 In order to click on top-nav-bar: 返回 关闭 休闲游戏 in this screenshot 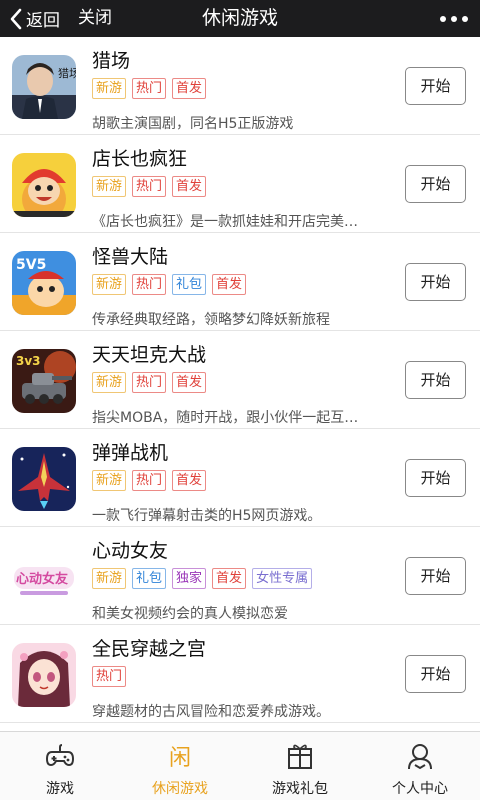, I will do `click(240, 18)`.